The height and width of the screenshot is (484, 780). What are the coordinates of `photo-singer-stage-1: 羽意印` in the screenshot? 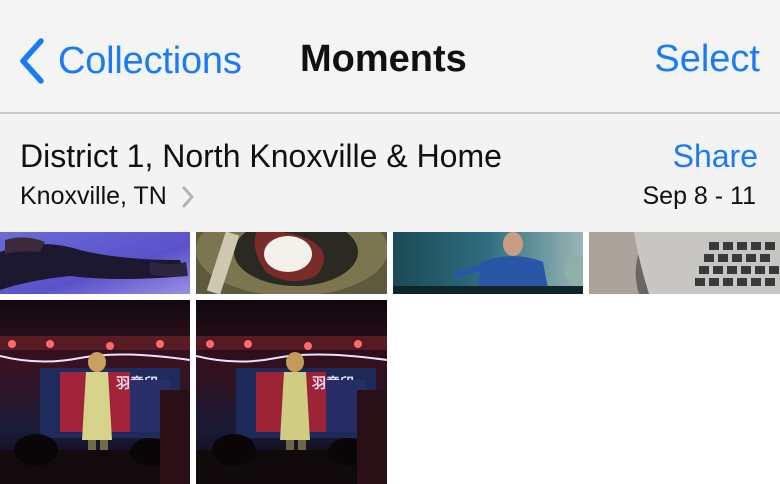 It's located at (95, 392).